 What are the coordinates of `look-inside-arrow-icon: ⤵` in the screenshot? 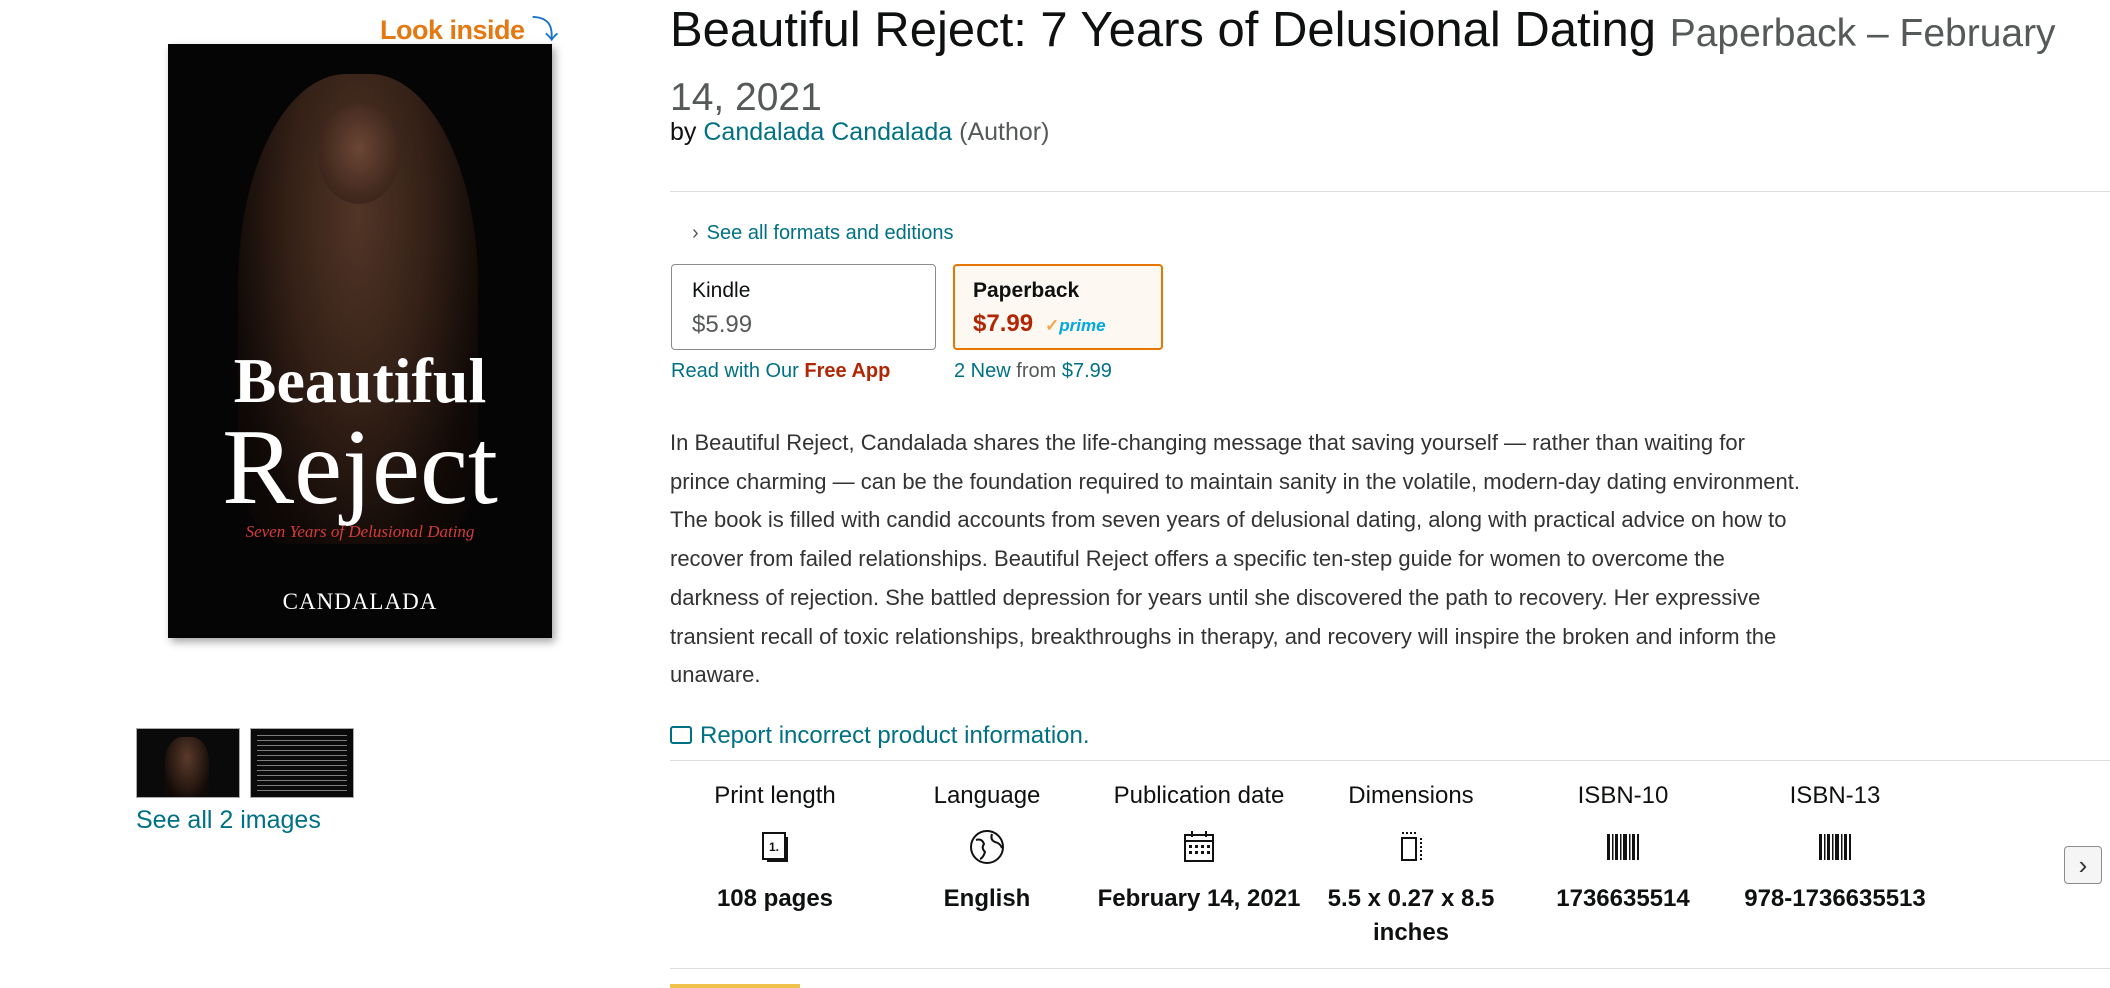 It's located at (545, 30).